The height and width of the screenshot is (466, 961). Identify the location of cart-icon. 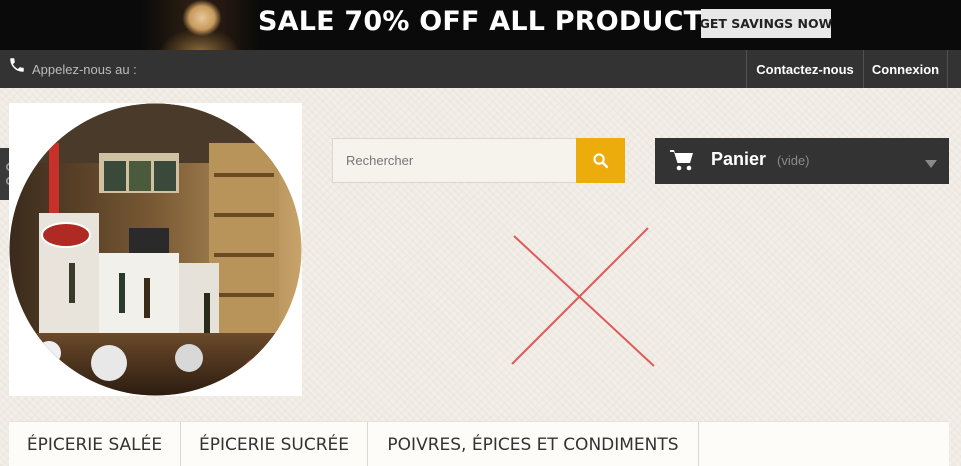
(682, 162).